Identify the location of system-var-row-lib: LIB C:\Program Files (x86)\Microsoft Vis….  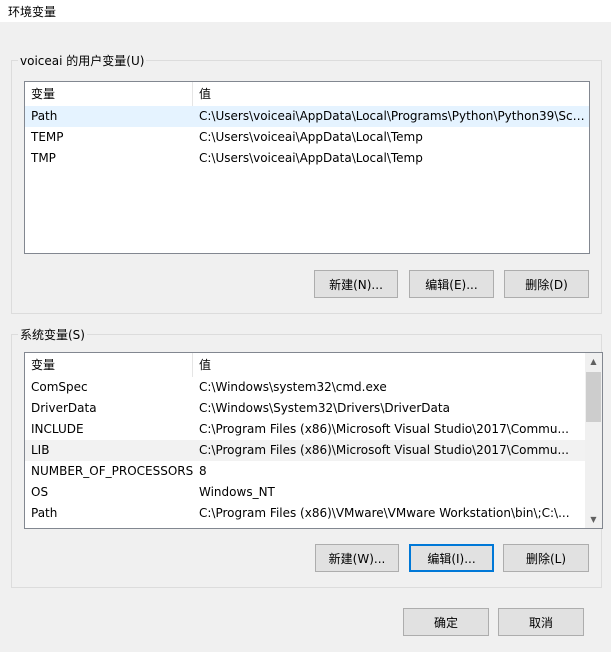
(305, 450).